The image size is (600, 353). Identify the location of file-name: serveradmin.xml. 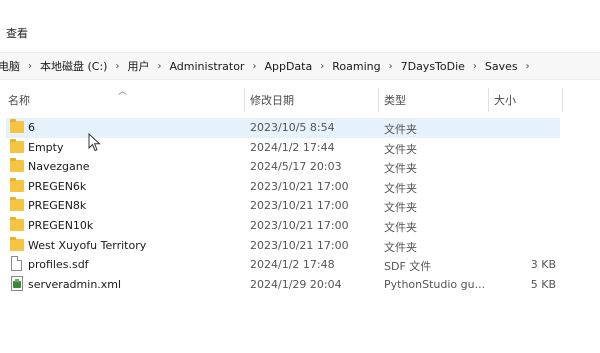
(75, 284).